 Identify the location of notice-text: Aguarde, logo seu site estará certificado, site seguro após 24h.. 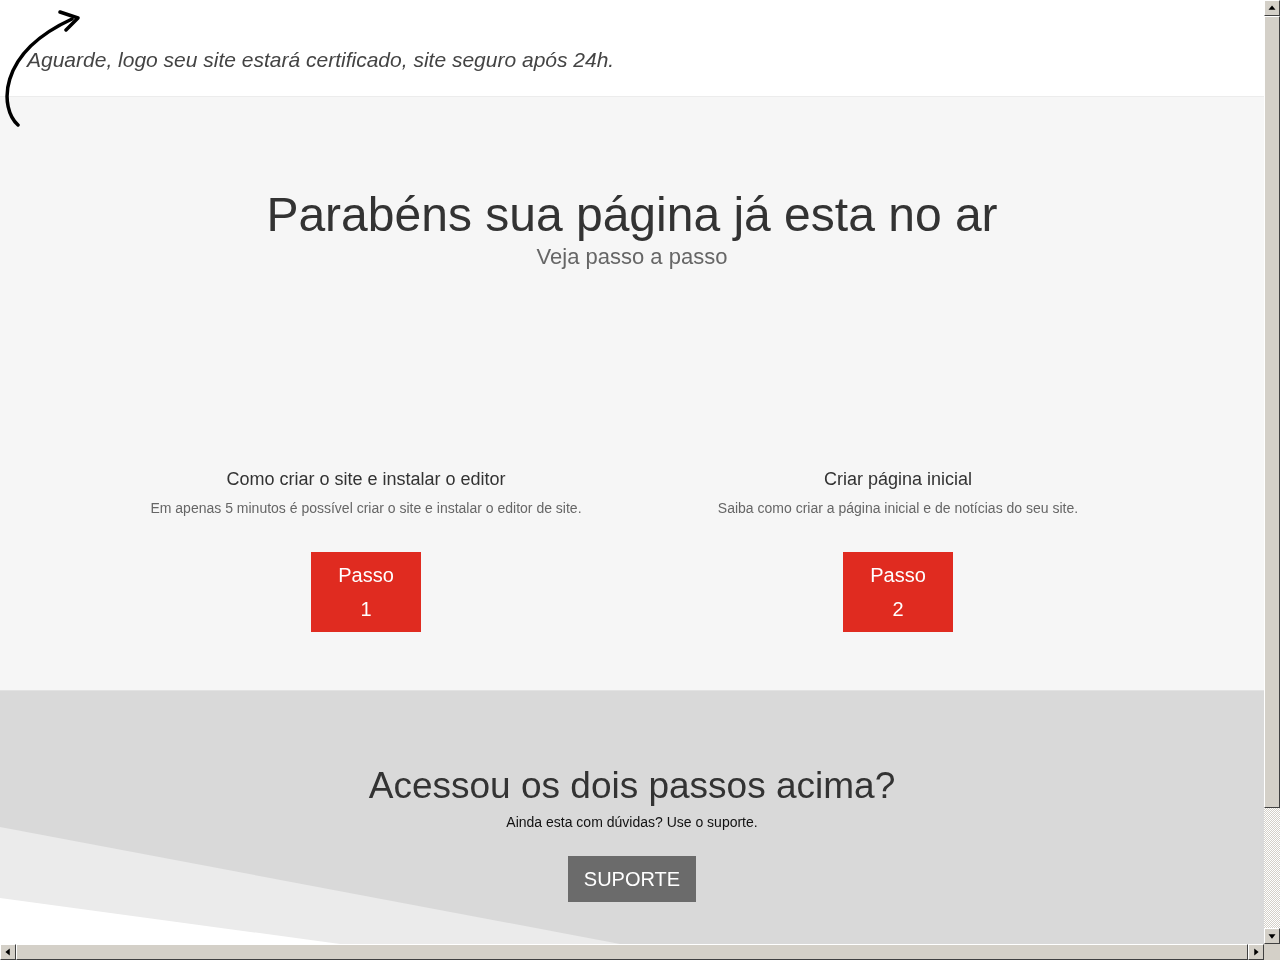
(321, 60).